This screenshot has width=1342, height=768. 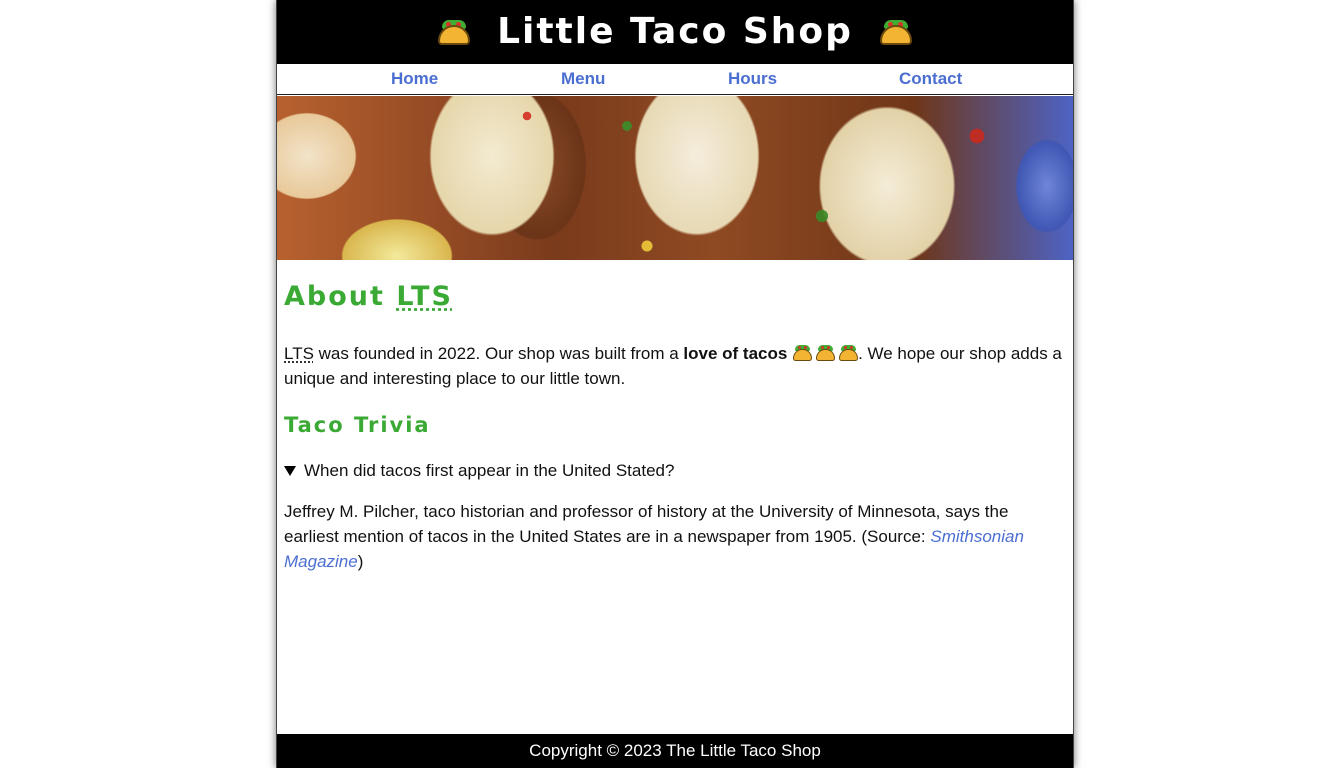 What do you see at coordinates (675, 79) in the screenshot?
I see `main-nav: Home Menu Hours Contact` at bounding box center [675, 79].